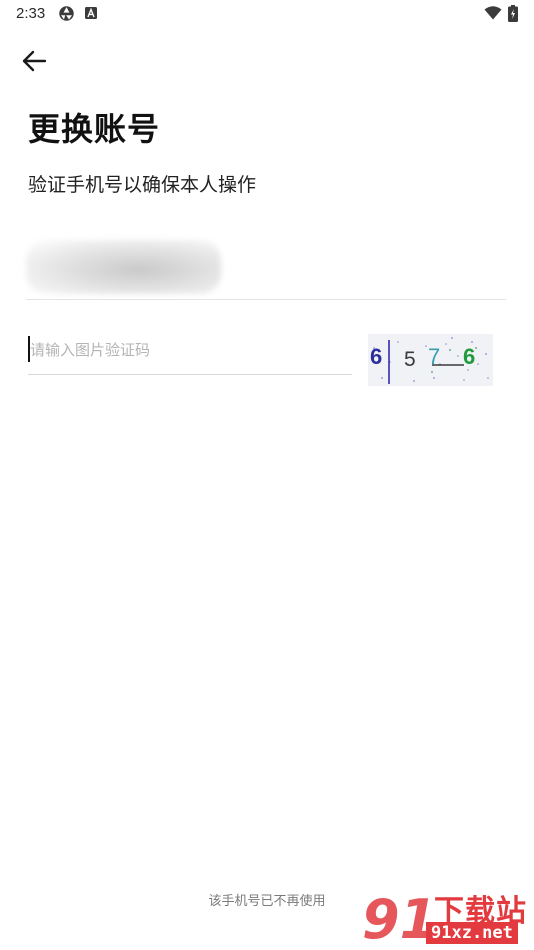  What do you see at coordinates (94, 129) in the screenshot?
I see `page-title: 更换账号` at bounding box center [94, 129].